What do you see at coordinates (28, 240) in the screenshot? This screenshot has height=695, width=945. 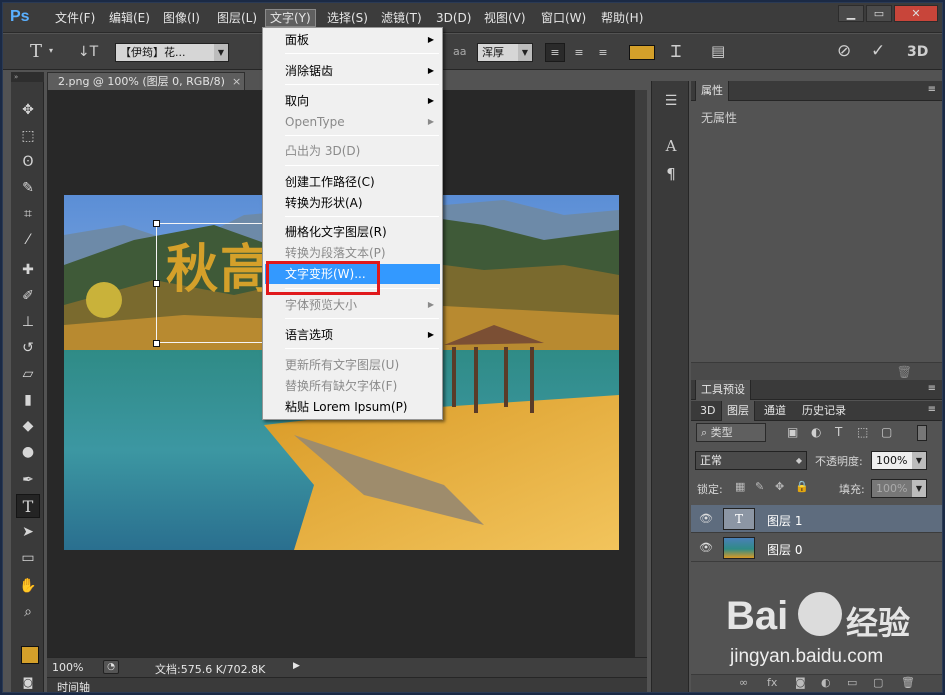 I see `eyedropper-tool-icon: ⁄` at bounding box center [28, 240].